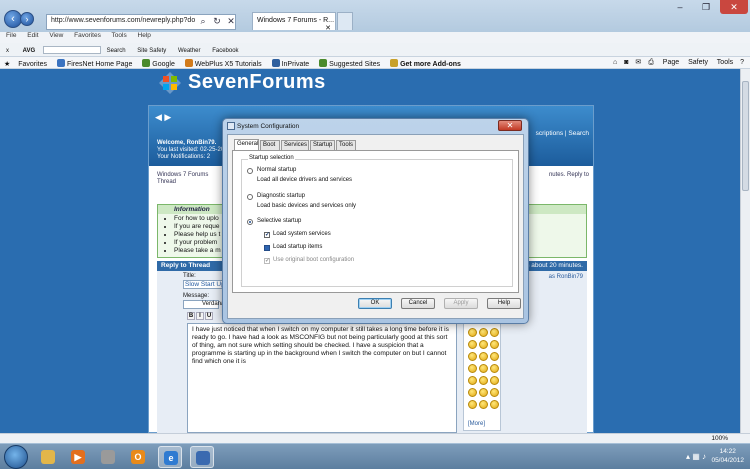 The height and width of the screenshot is (469, 750). I want to click on notifications-link: Your Notifications: 2, so click(193, 157).